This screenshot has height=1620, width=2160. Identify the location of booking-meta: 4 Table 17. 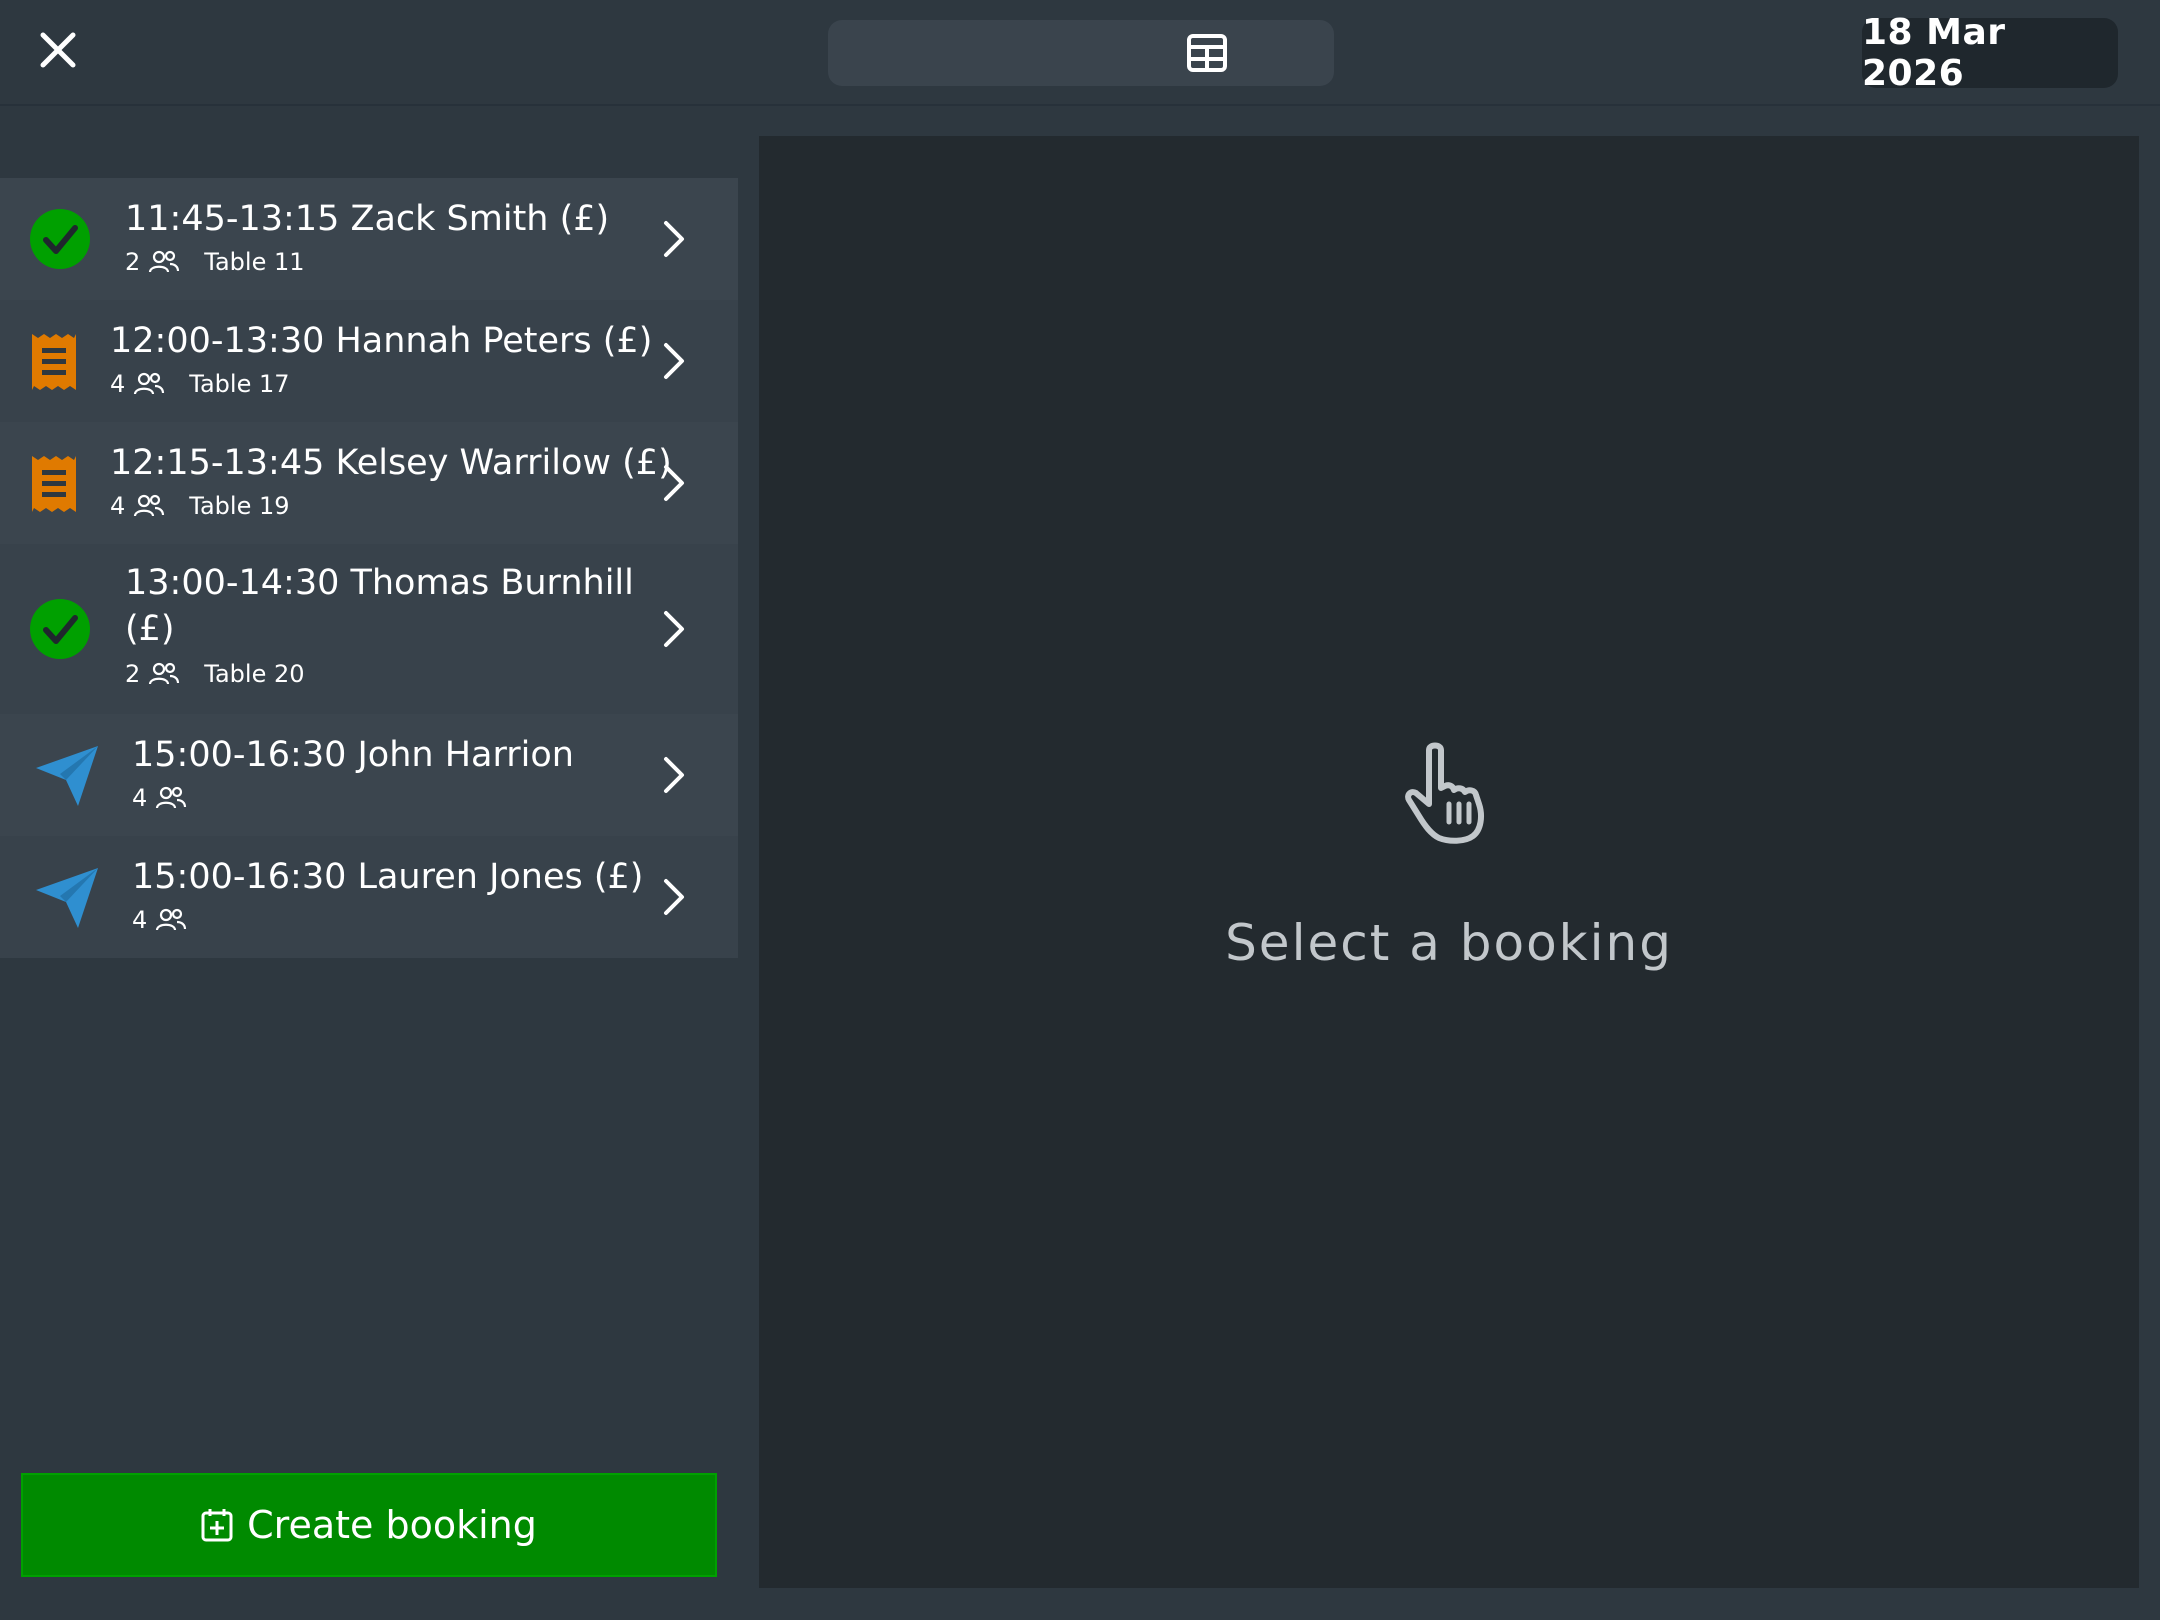
(200, 384).